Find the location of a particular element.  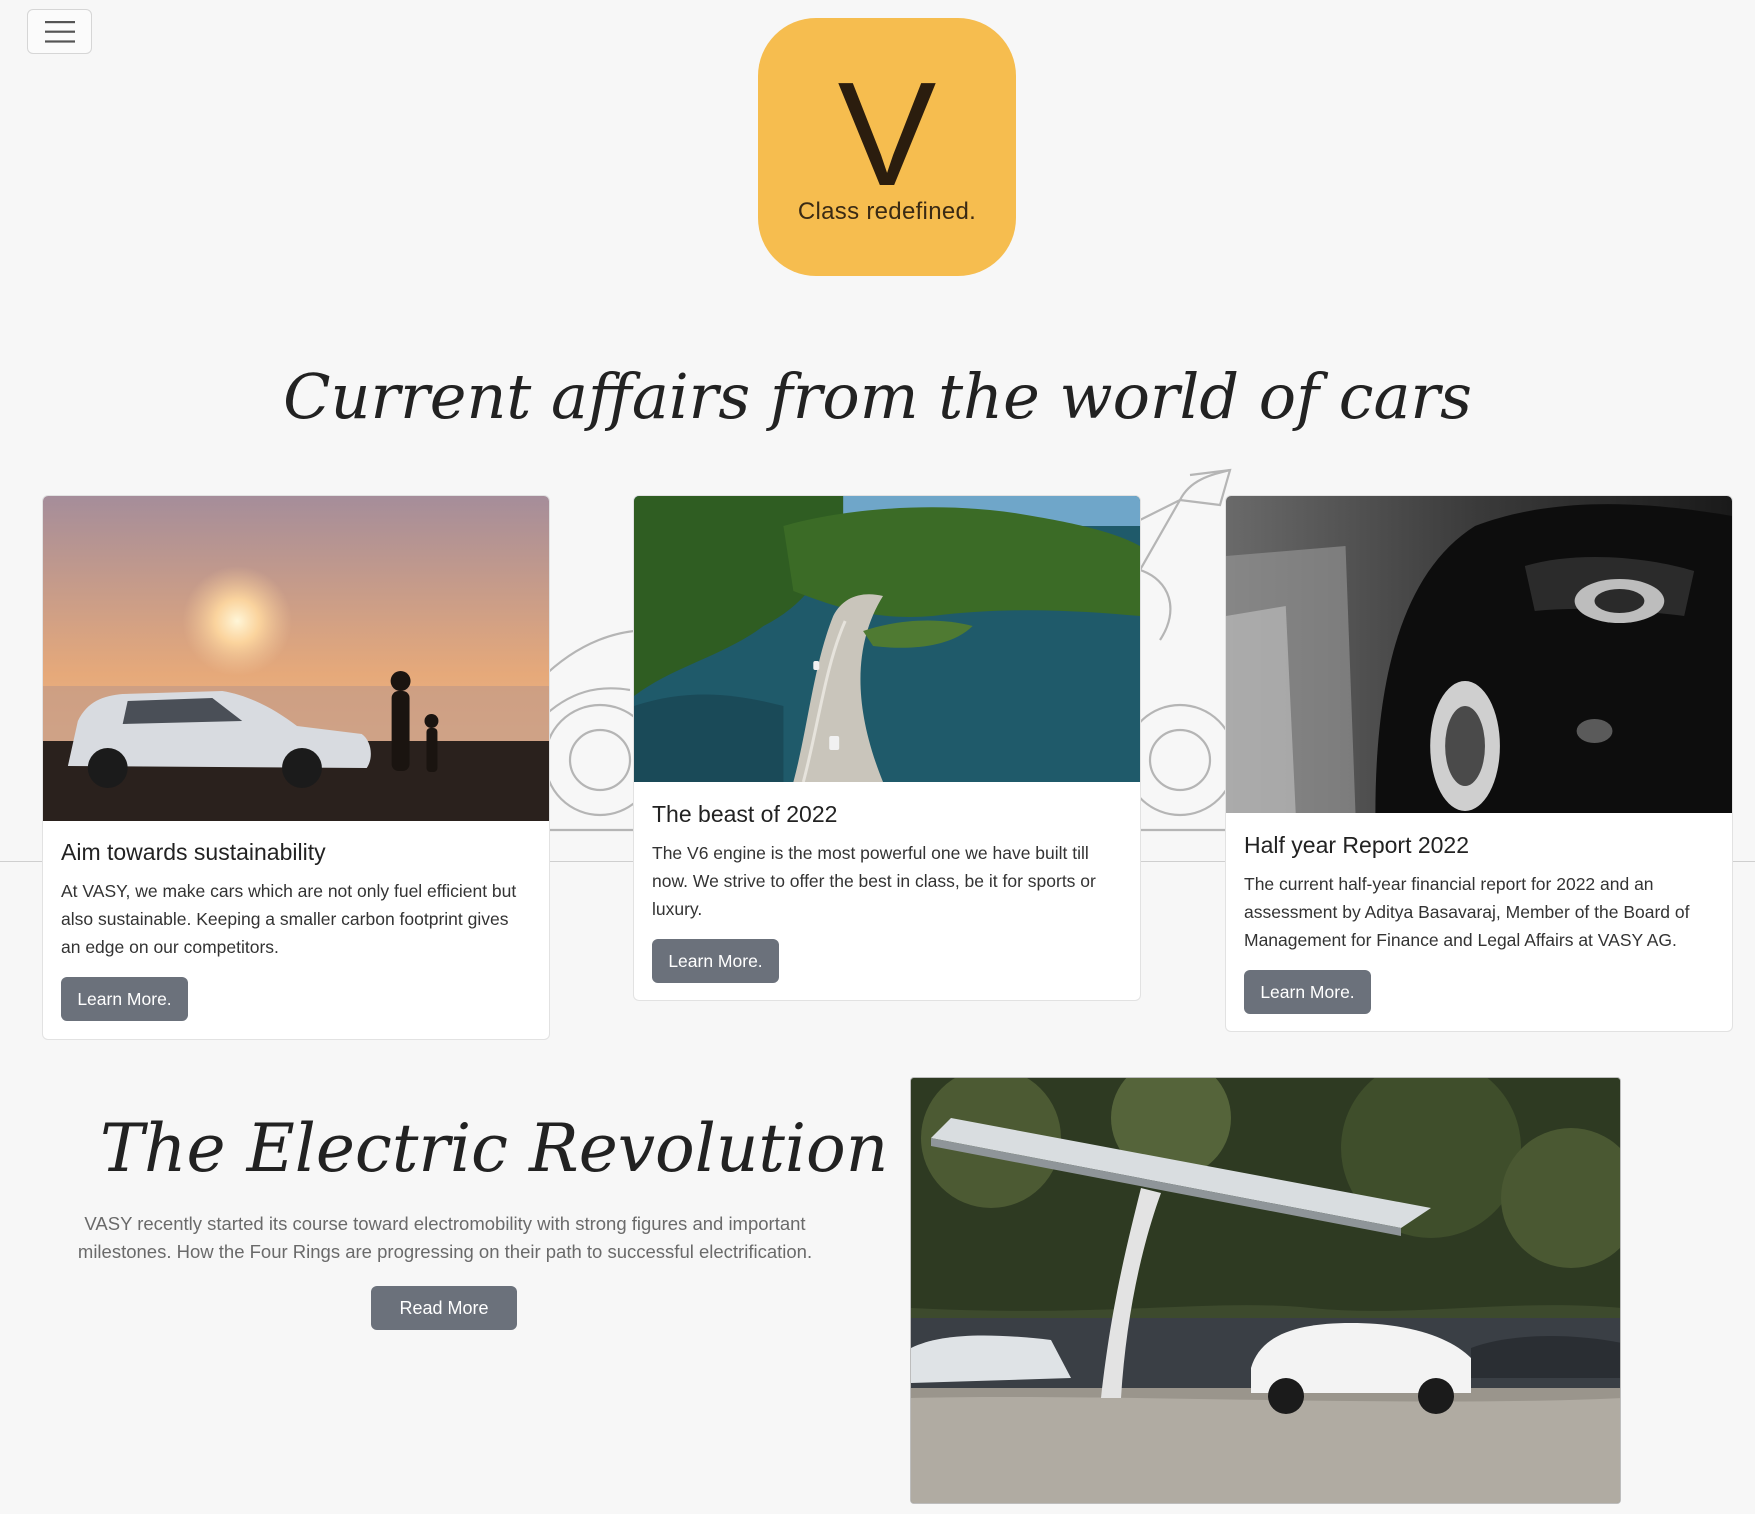

card-title: Half year Report 2022 is located at coordinates (1357, 845).